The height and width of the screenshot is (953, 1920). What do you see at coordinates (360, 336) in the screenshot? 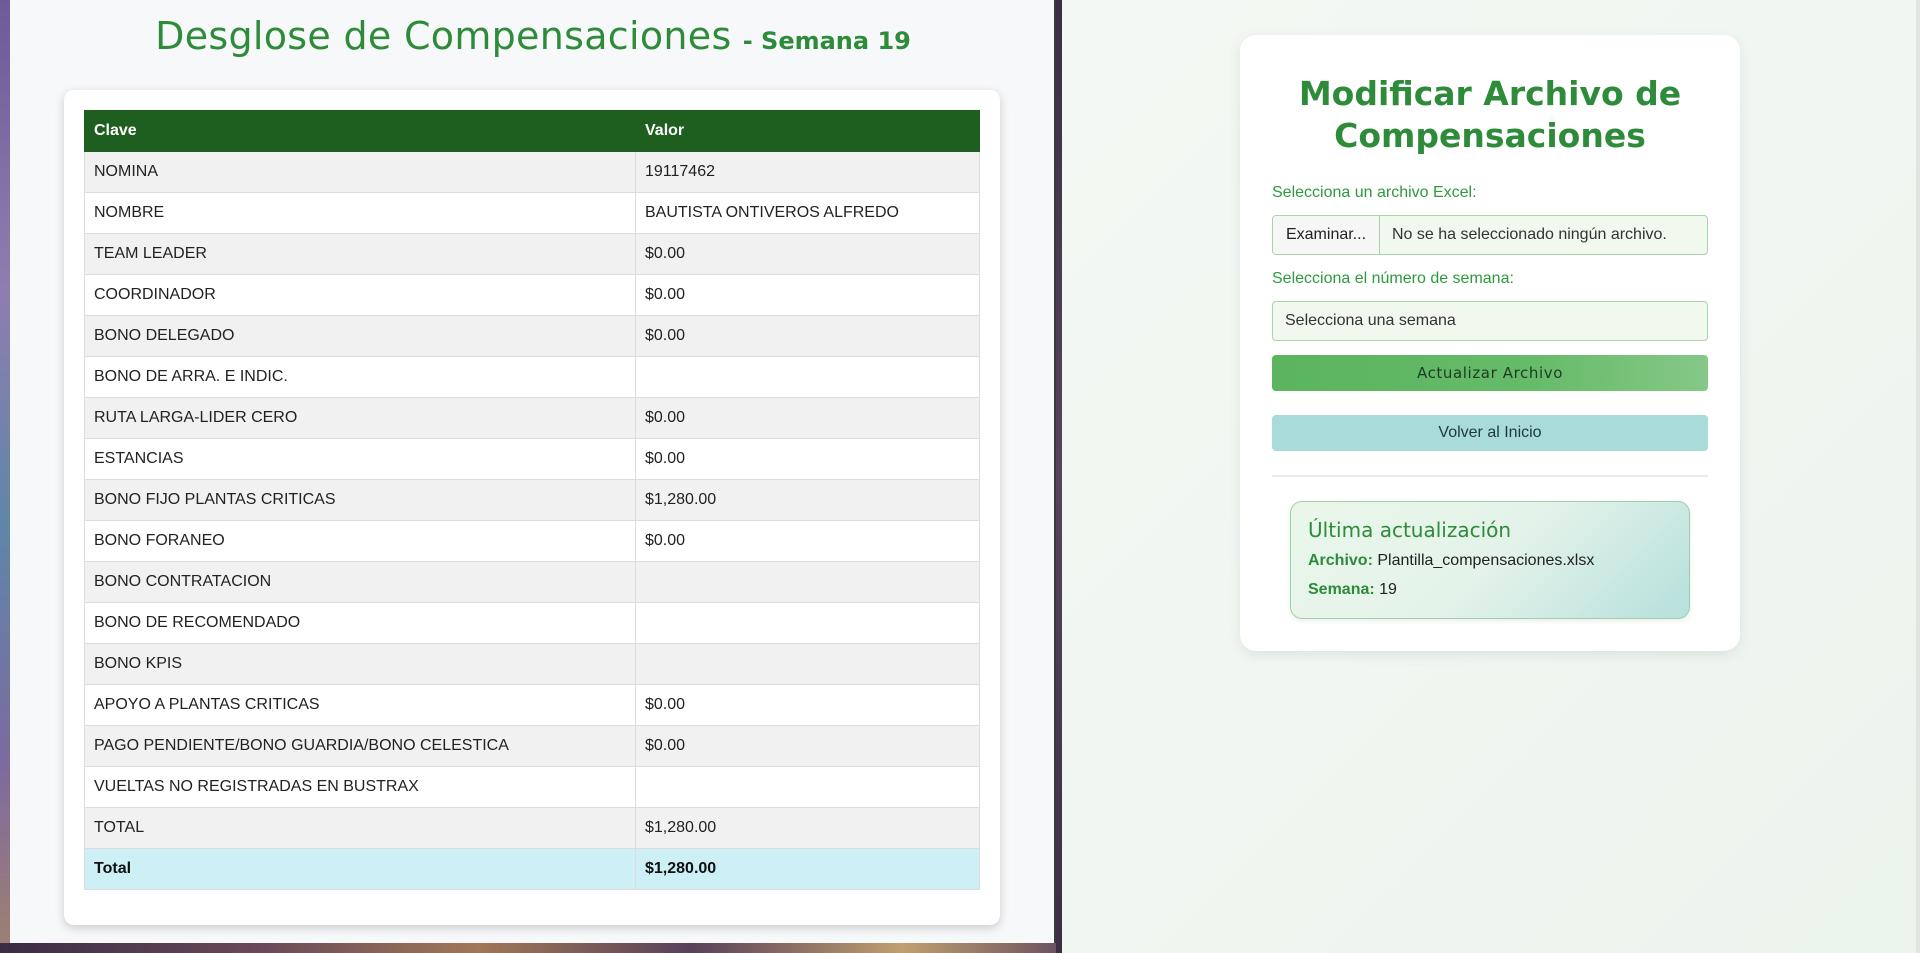
I see `row-key: BONO DELEGADO` at bounding box center [360, 336].